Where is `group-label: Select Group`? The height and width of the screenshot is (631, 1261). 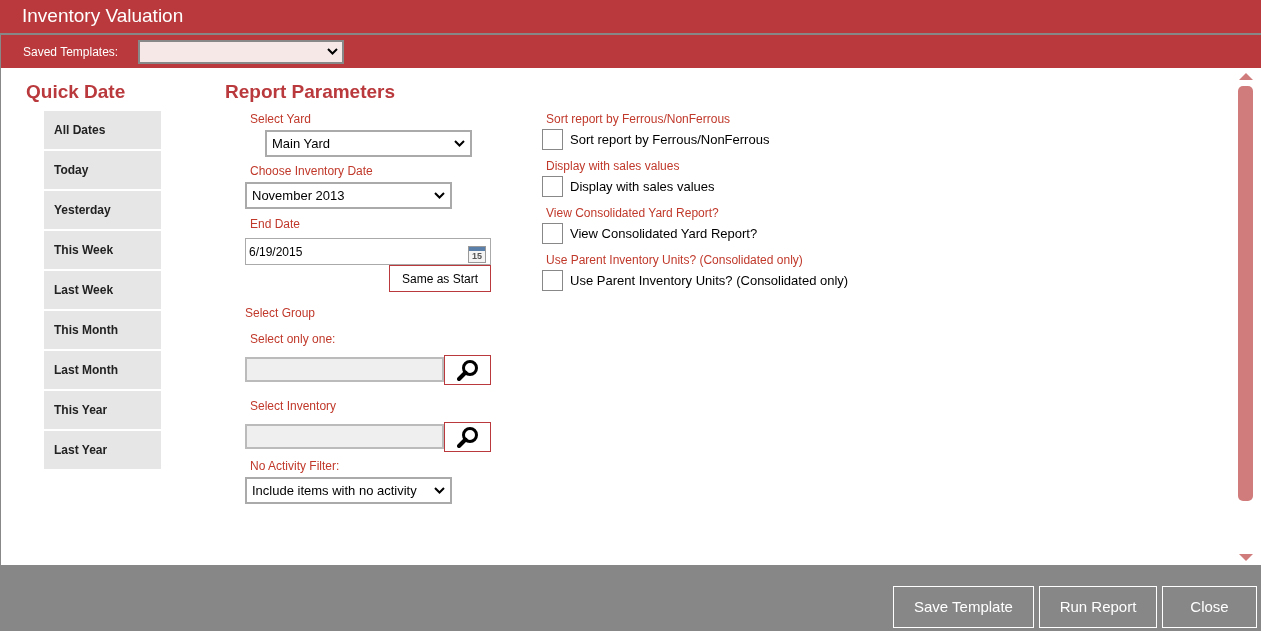
group-label: Select Group is located at coordinates (281, 311).